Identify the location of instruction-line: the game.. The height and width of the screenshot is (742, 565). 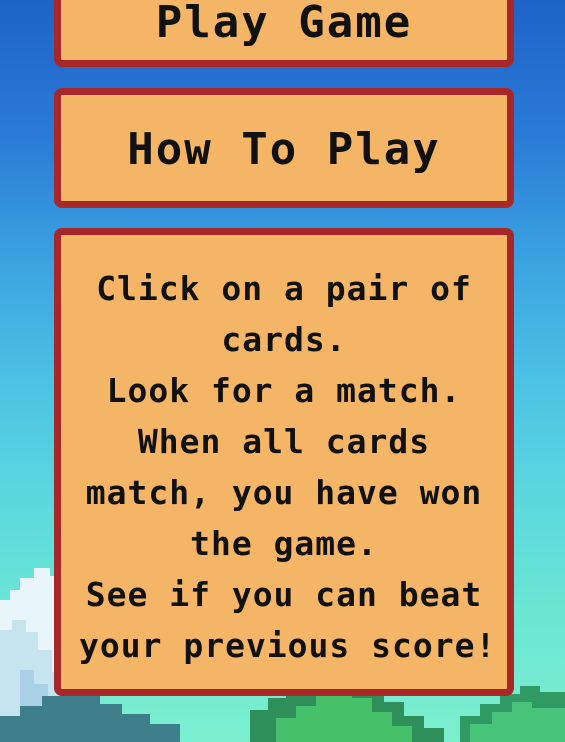
(284, 543).